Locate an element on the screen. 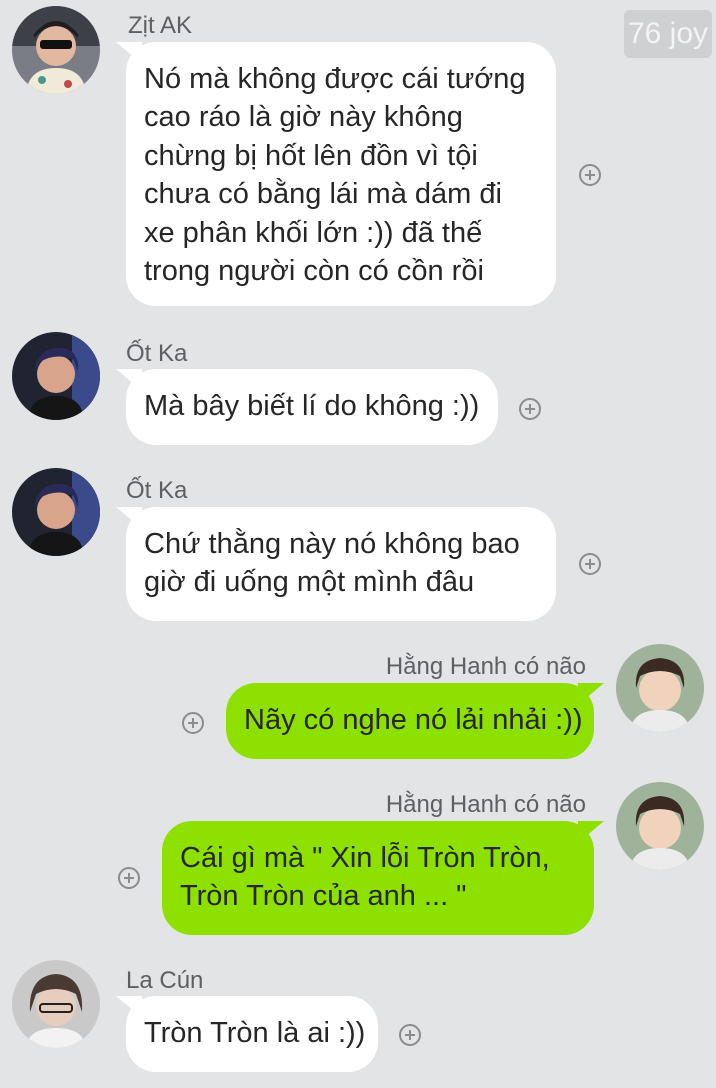 The height and width of the screenshot is (1088, 716). message-text: Nãy có nghe nó lải nhải :)) is located at coordinates (413, 720).